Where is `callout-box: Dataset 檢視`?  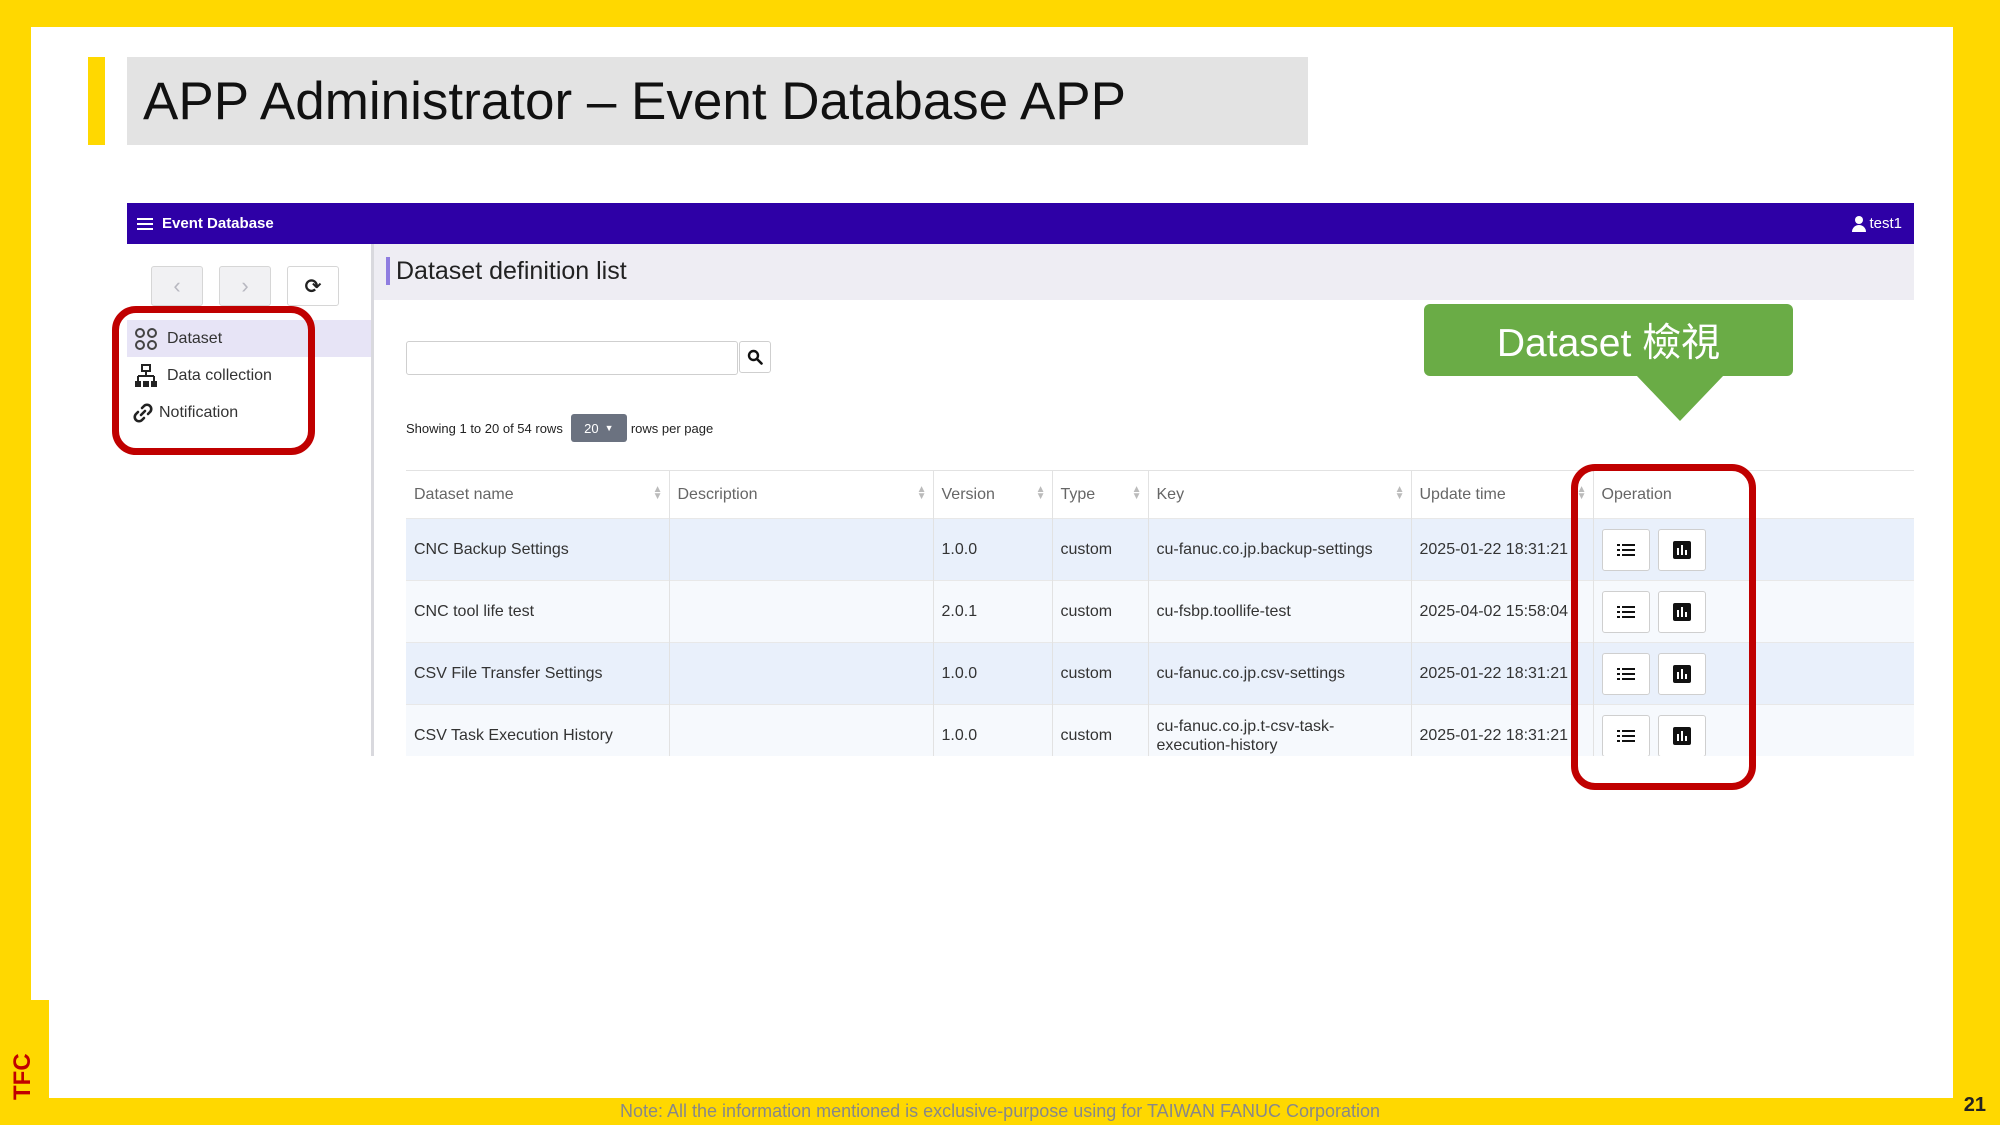
callout-box: Dataset 檢視 is located at coordinates (1608, 340).